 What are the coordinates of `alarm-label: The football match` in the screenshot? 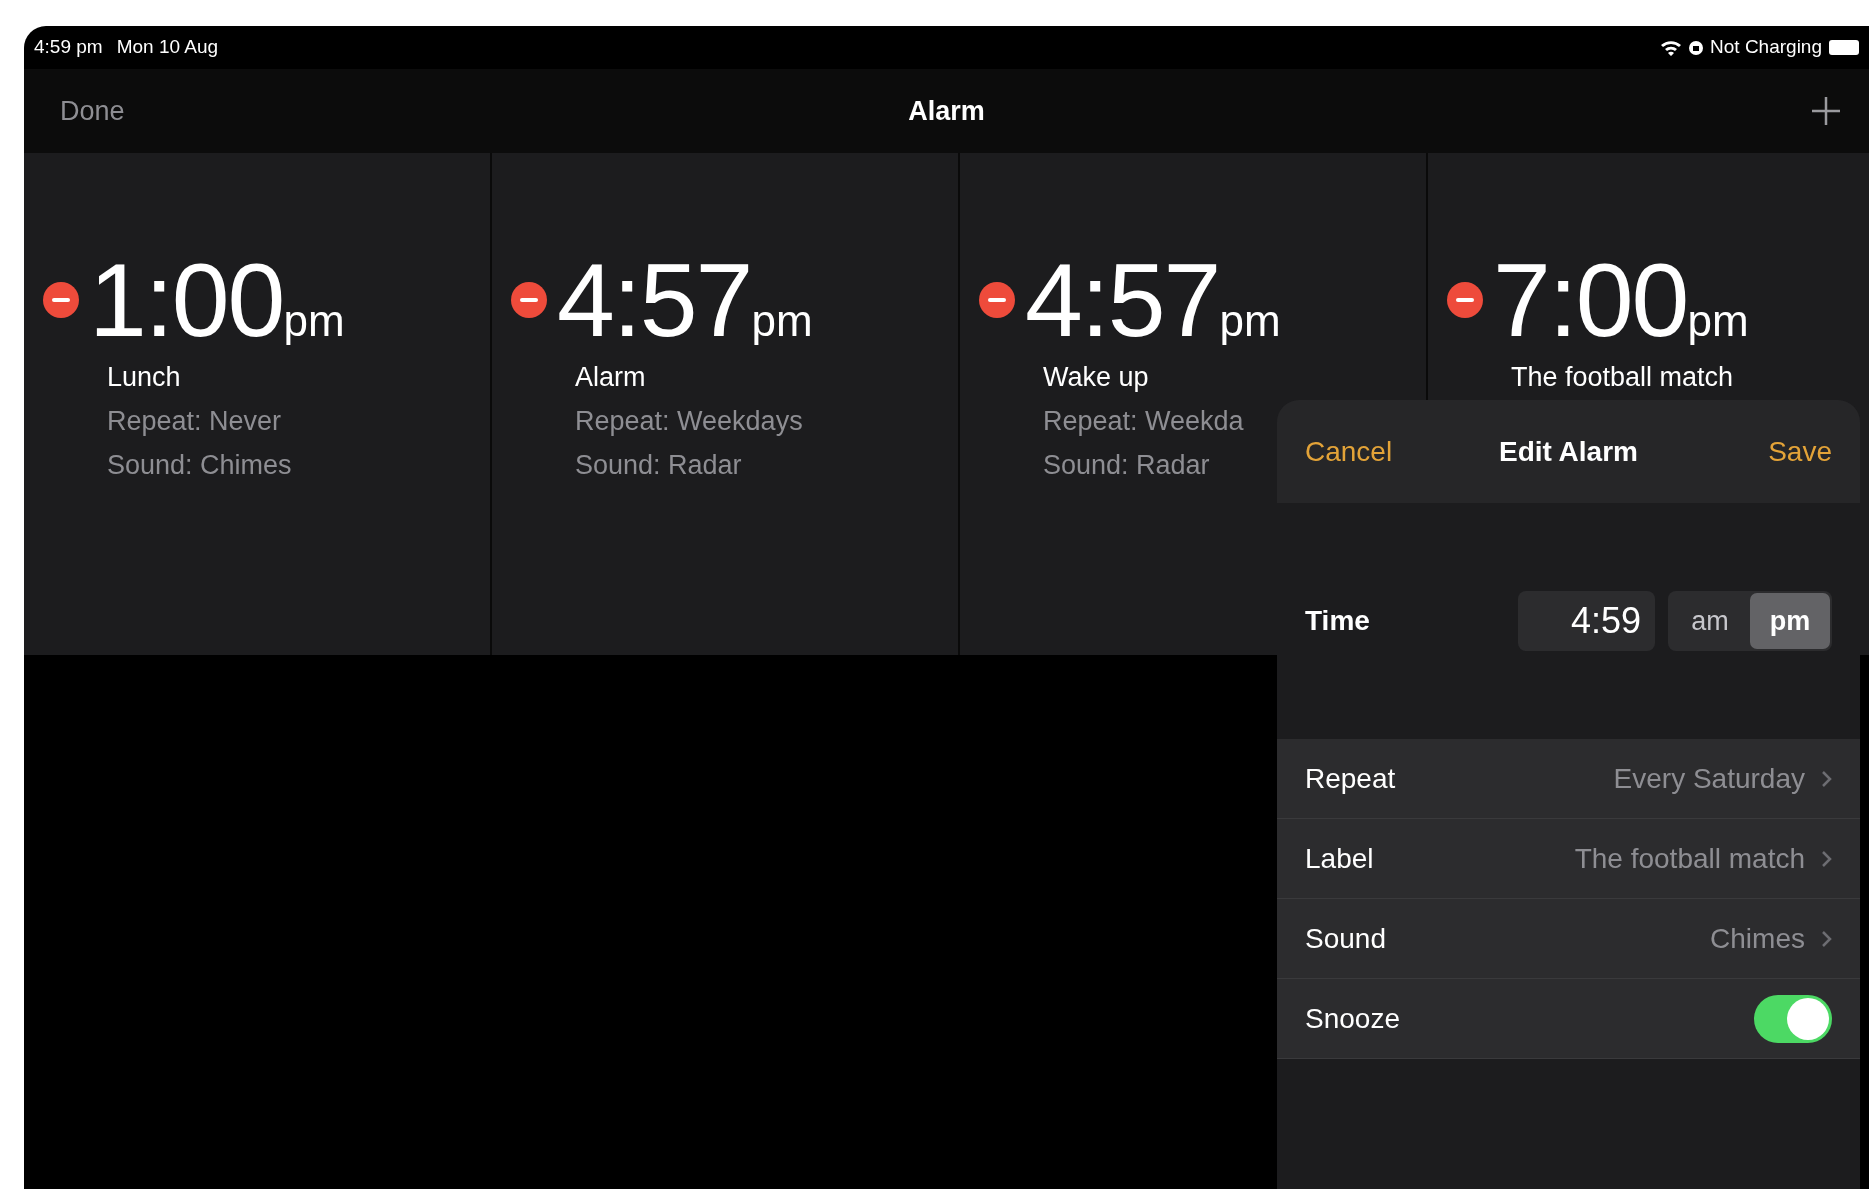 It's located at (1622, 378).